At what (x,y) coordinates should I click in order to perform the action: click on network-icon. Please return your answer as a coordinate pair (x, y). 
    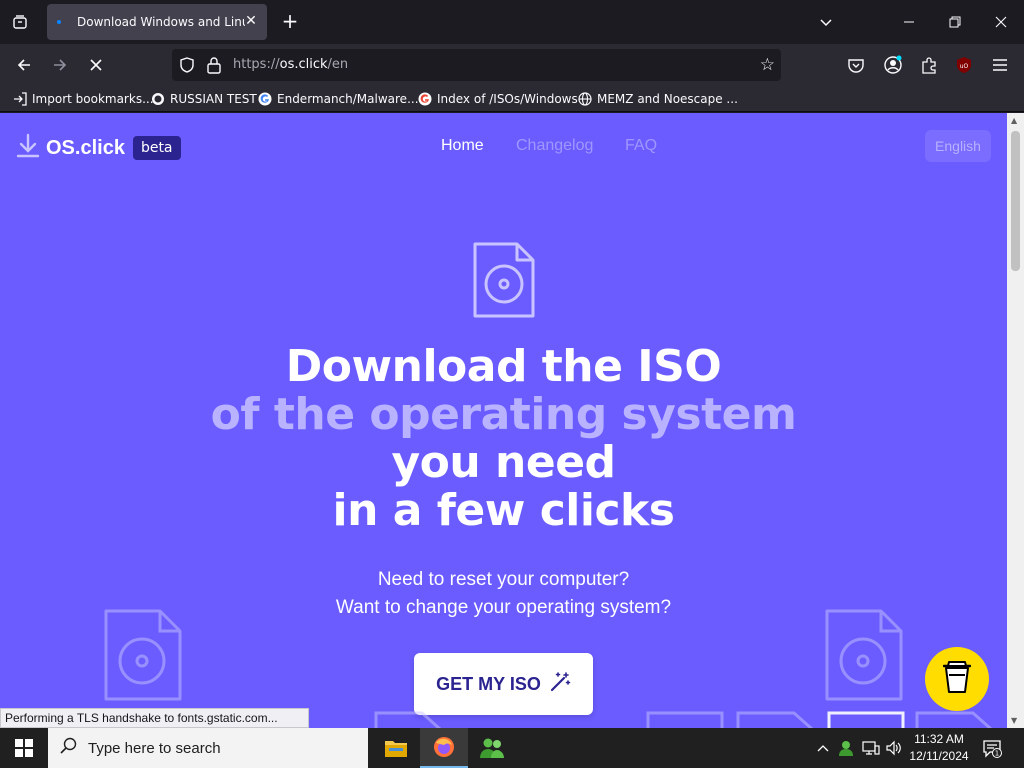
    Looking at the image, I should click on (871, 748).